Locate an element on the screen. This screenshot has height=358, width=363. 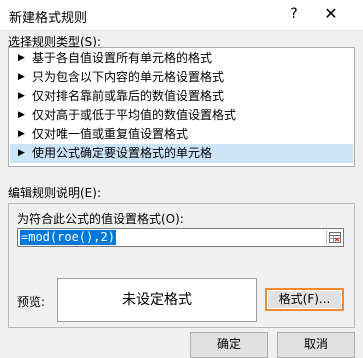
help-button: ? is located at coordinates (294, 14).